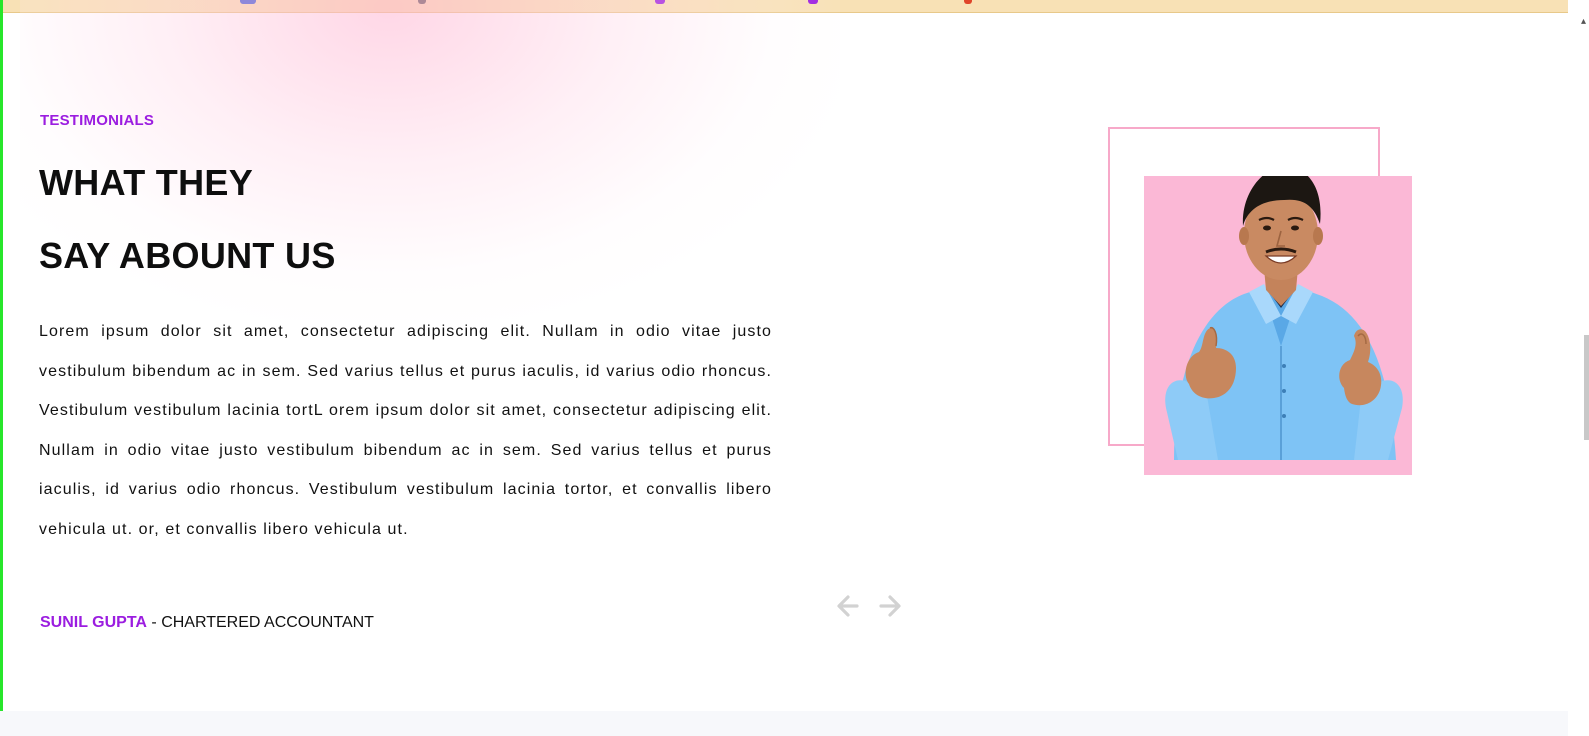  I want to click on arrow-left-icon, so click(848, 606).